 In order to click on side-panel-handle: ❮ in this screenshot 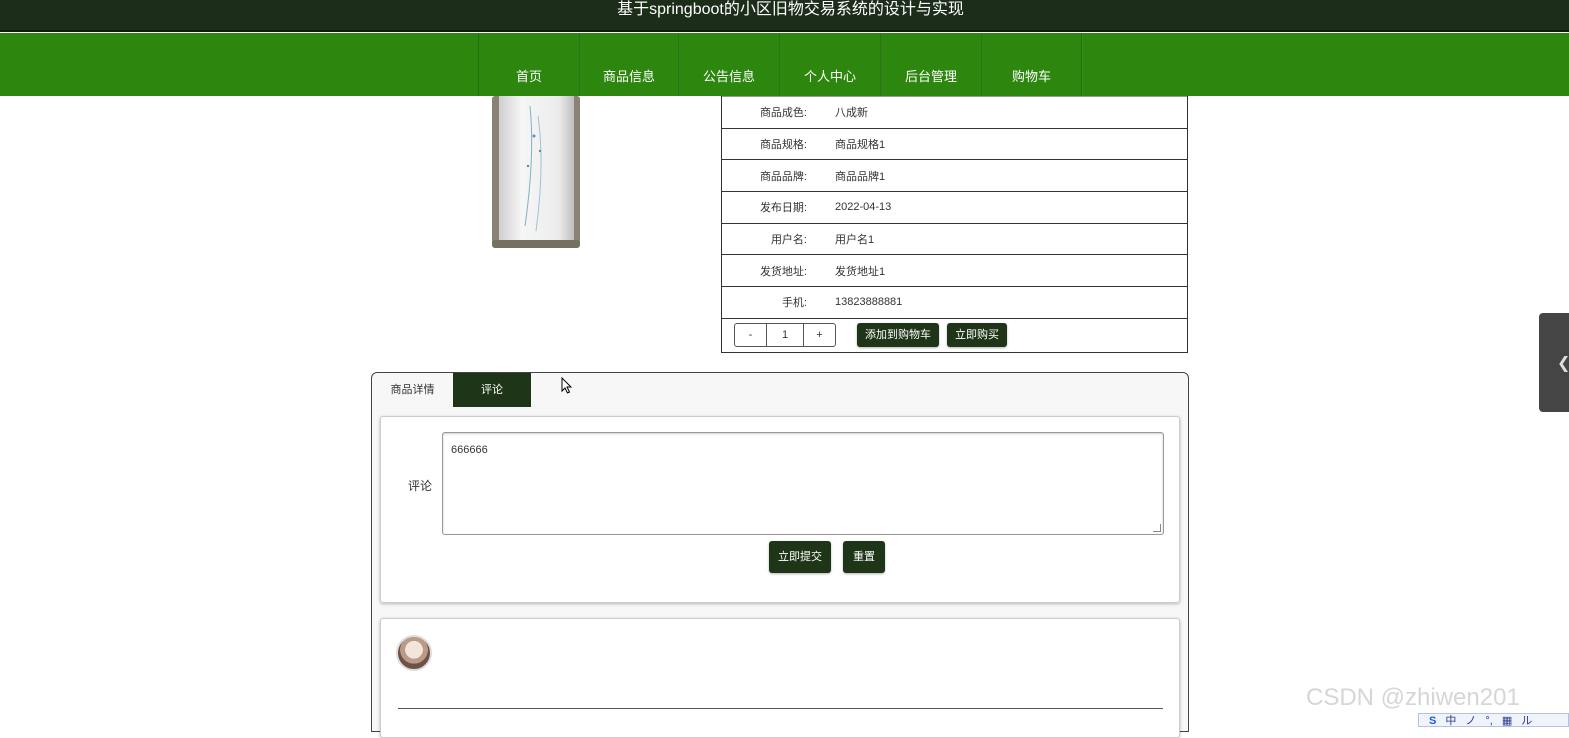, I will do `click(1554, 362)`.